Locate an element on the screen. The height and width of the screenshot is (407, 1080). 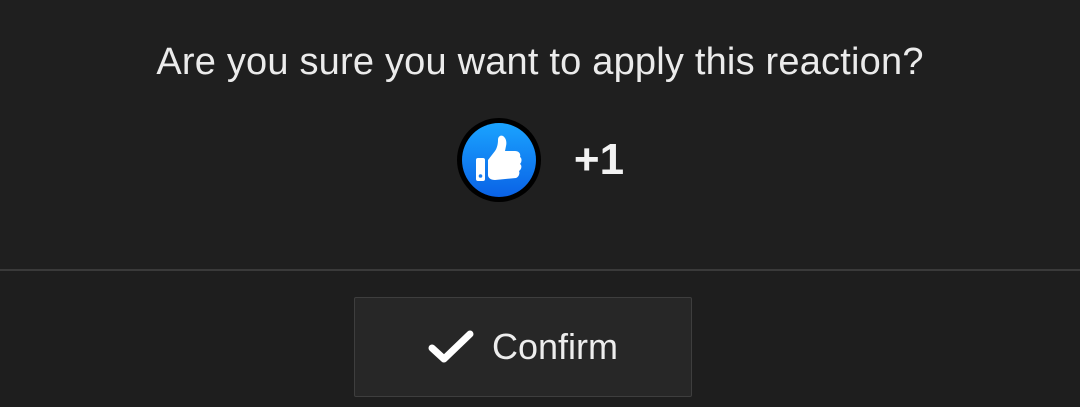
check-icon is located at coordinates (451, 346).